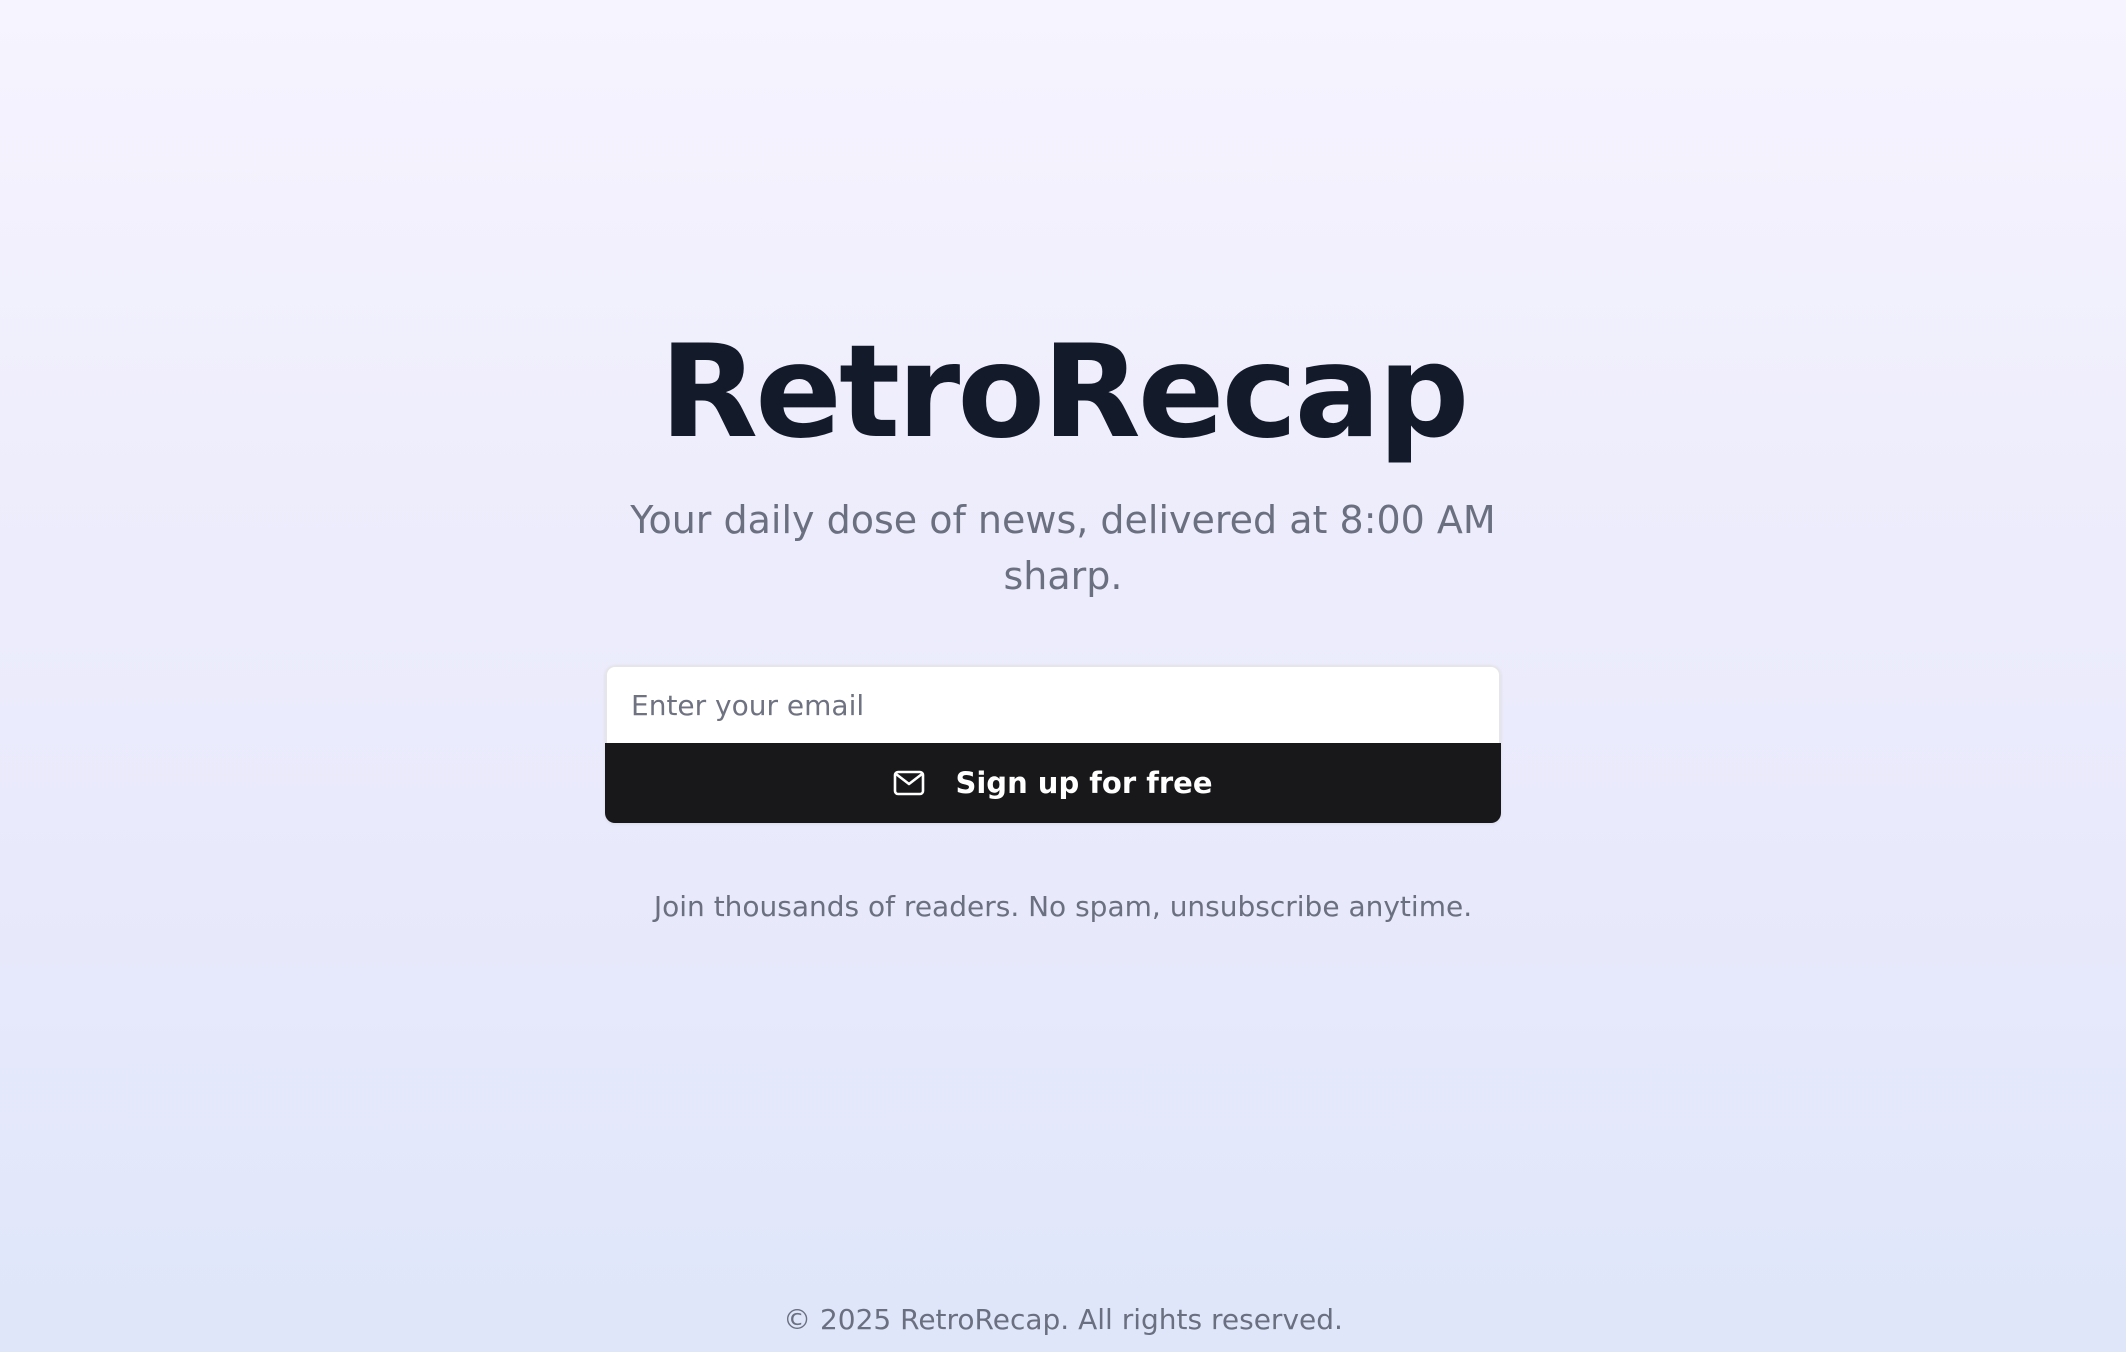 The width and height of the screenshot is (2126, 1352). What do you see at coordinates (1053, 704) in the screenshot?
I see `email-input` at bounding box center [1053, 704].